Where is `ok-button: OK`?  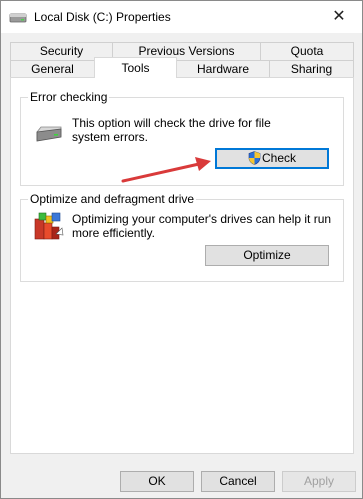 ok-button: OK is located at coordinates (157, 481).